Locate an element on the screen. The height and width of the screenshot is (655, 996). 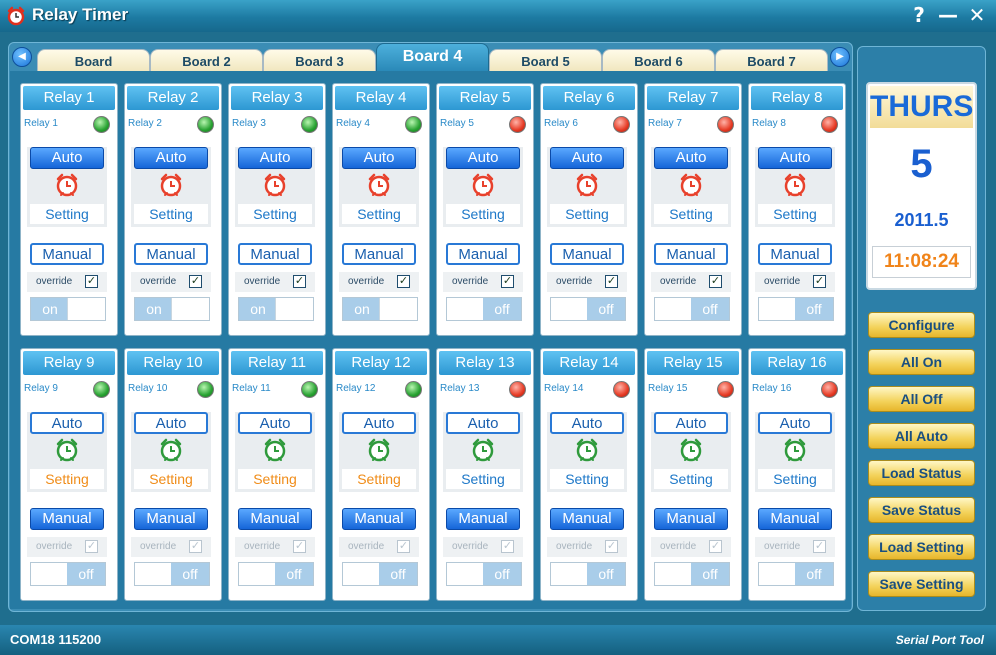
configure-button: Configure is located at coordinates (921, 325).